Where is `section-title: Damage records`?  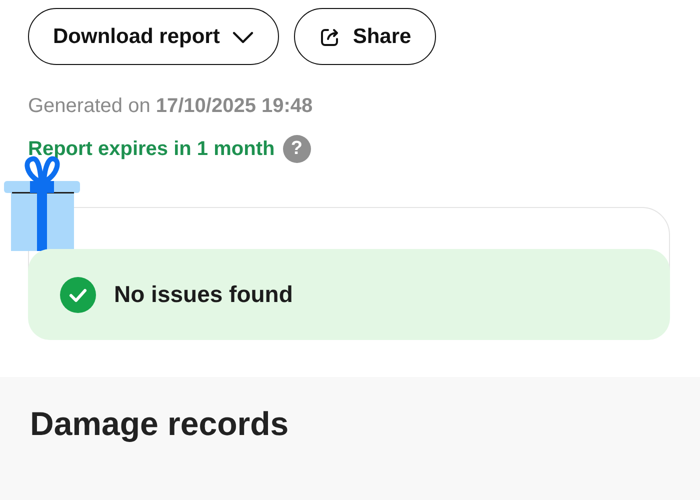
section-title: Damage records is located at coordinates (159, 424).